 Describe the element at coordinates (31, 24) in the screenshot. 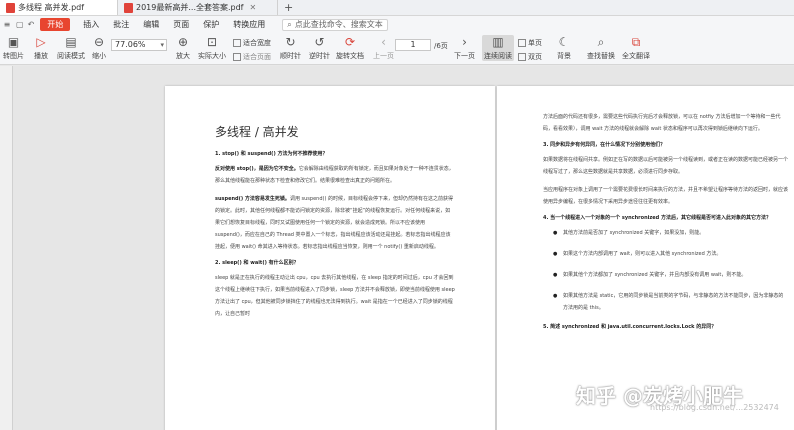

I see `undo-icon: ↶` at that location.